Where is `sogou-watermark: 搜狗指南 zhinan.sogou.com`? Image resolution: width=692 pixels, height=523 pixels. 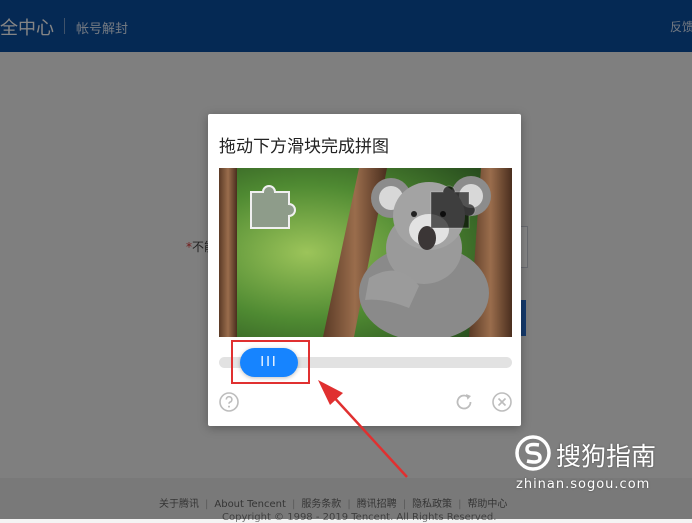 sogou-watermark: 搜狗指南 zhinan.sogou.com is located at coordinates (599, 464).